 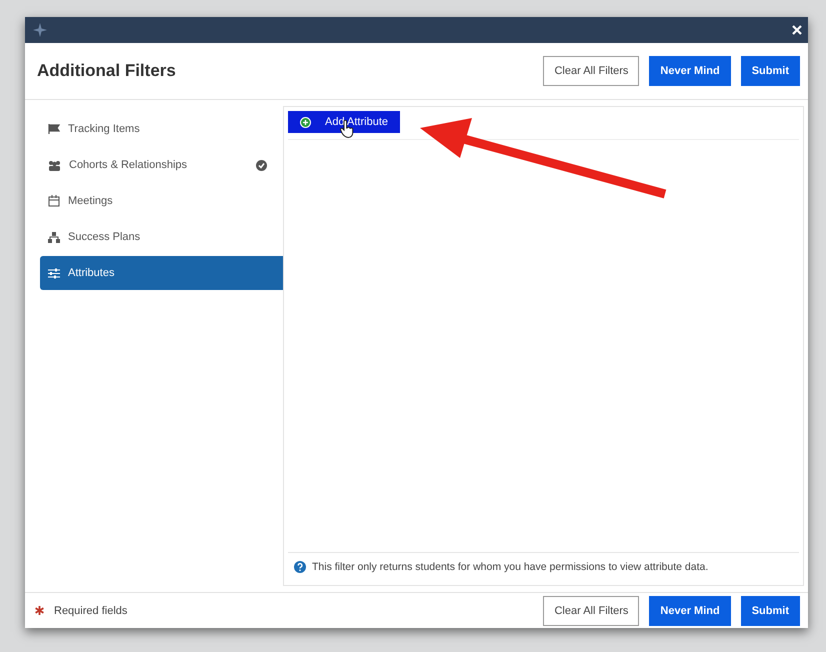 What do you see at coordinates (300, 567) in the screenshot?
I see `help-icon` at bounding box center [300, 567].